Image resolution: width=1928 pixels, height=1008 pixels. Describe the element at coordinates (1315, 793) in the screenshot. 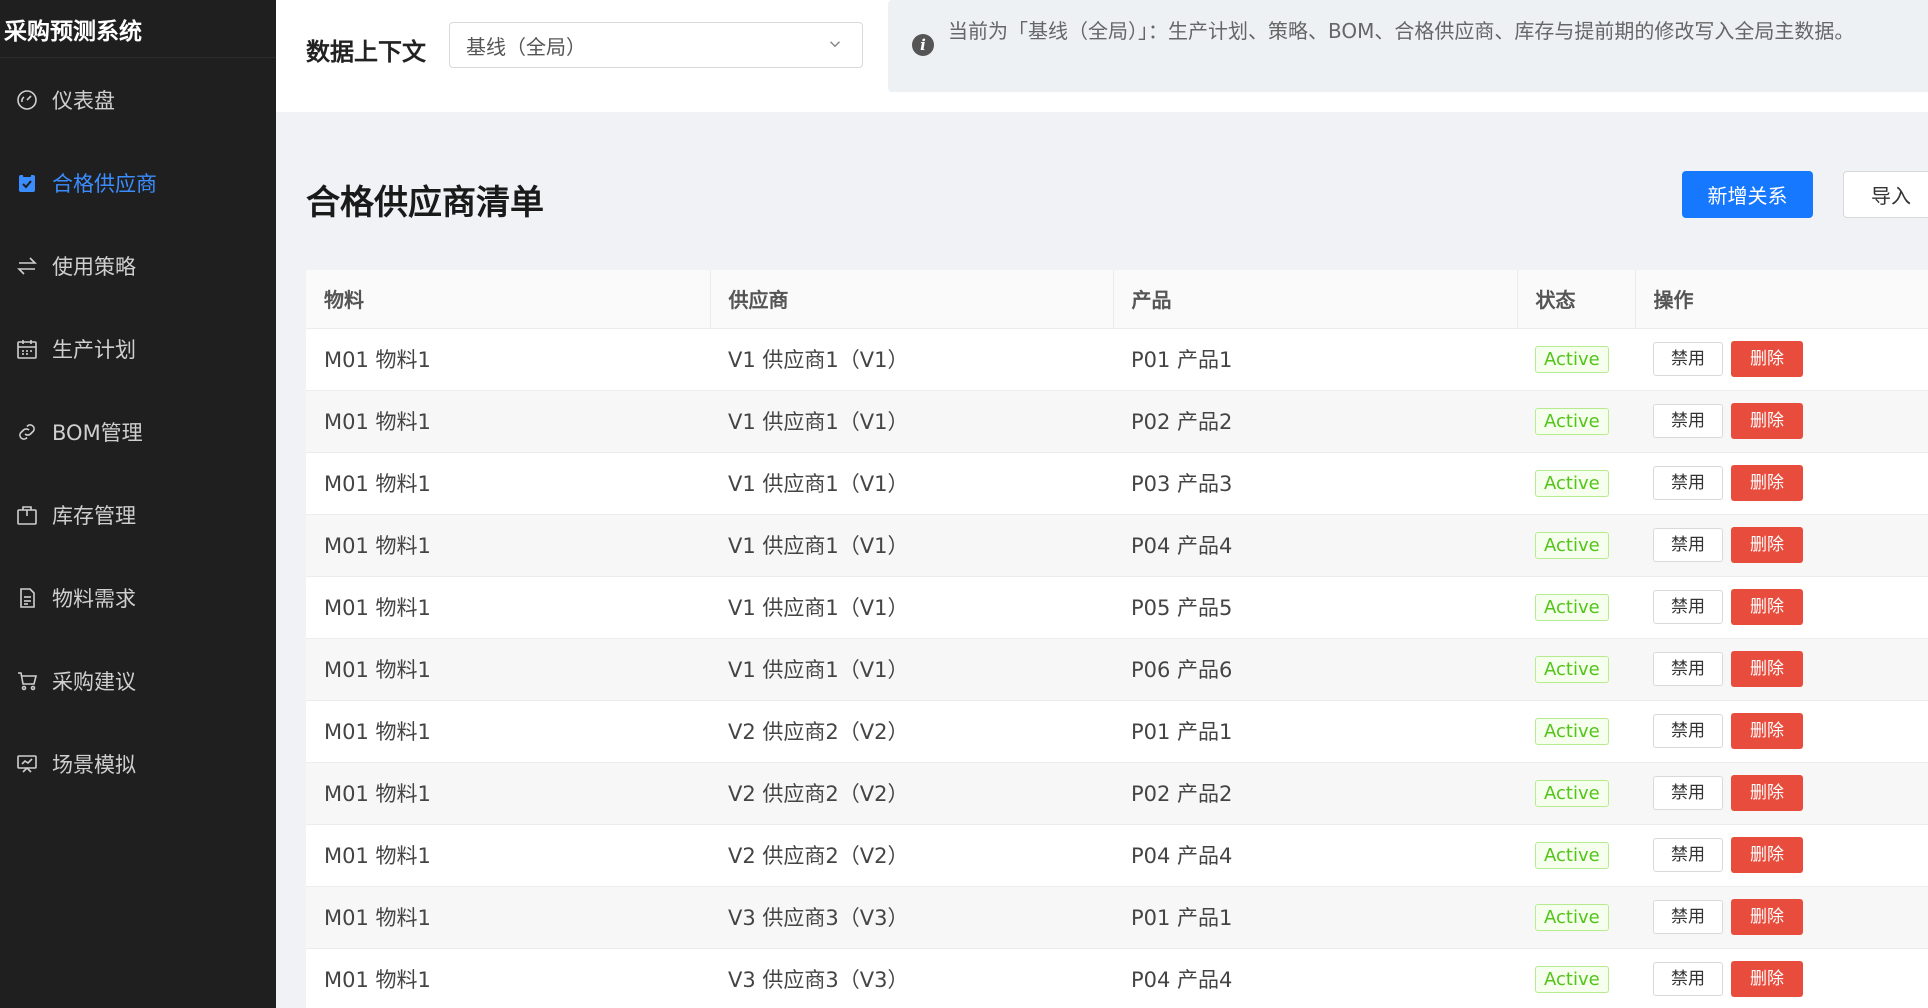

I see `cell-product: P02 产品2` at that location.